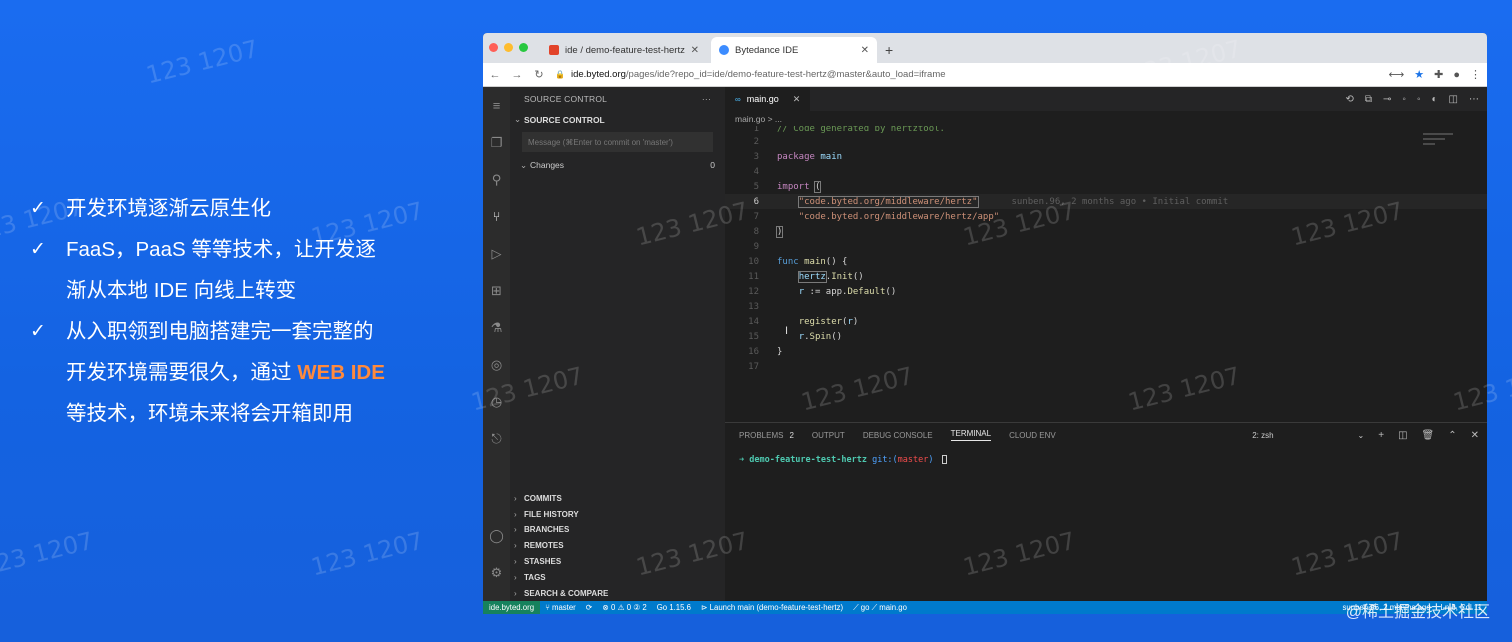 The width and height of the screenshot is (1512, 642). I want to click on section-search-compare: › SEARCH & COMPARE, so click(617, 593).